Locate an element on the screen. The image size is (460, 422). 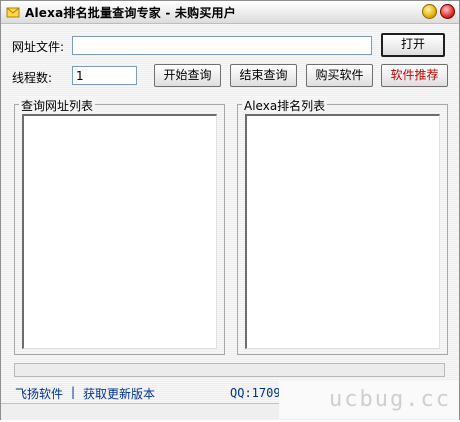
progress-bar is located at coordinates (229, 370).